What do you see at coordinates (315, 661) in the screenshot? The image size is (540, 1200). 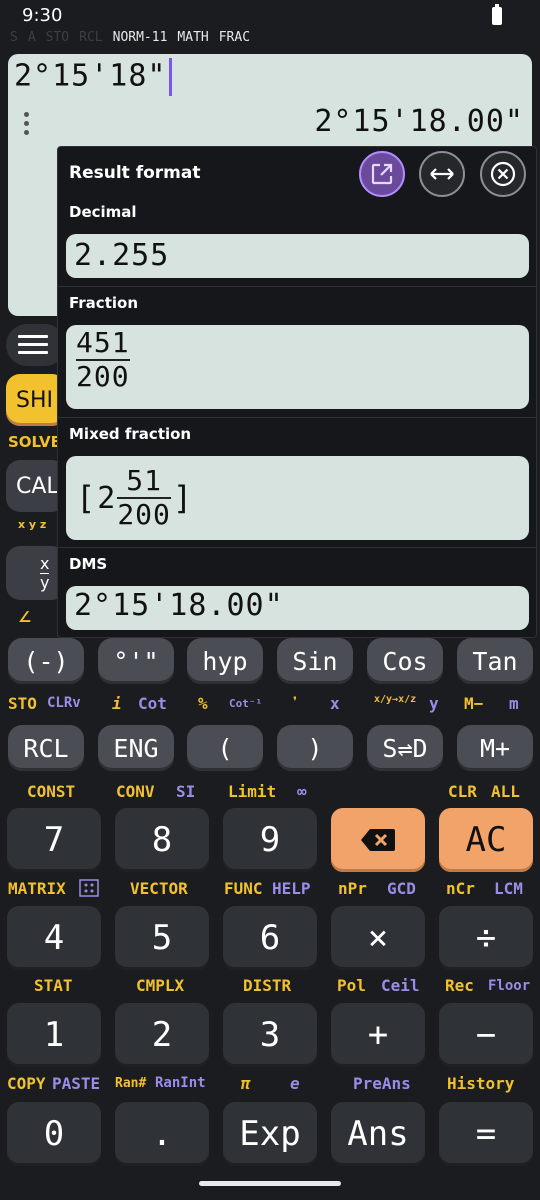 I see `sin-button: Sin` at bounding box center [315, 661].